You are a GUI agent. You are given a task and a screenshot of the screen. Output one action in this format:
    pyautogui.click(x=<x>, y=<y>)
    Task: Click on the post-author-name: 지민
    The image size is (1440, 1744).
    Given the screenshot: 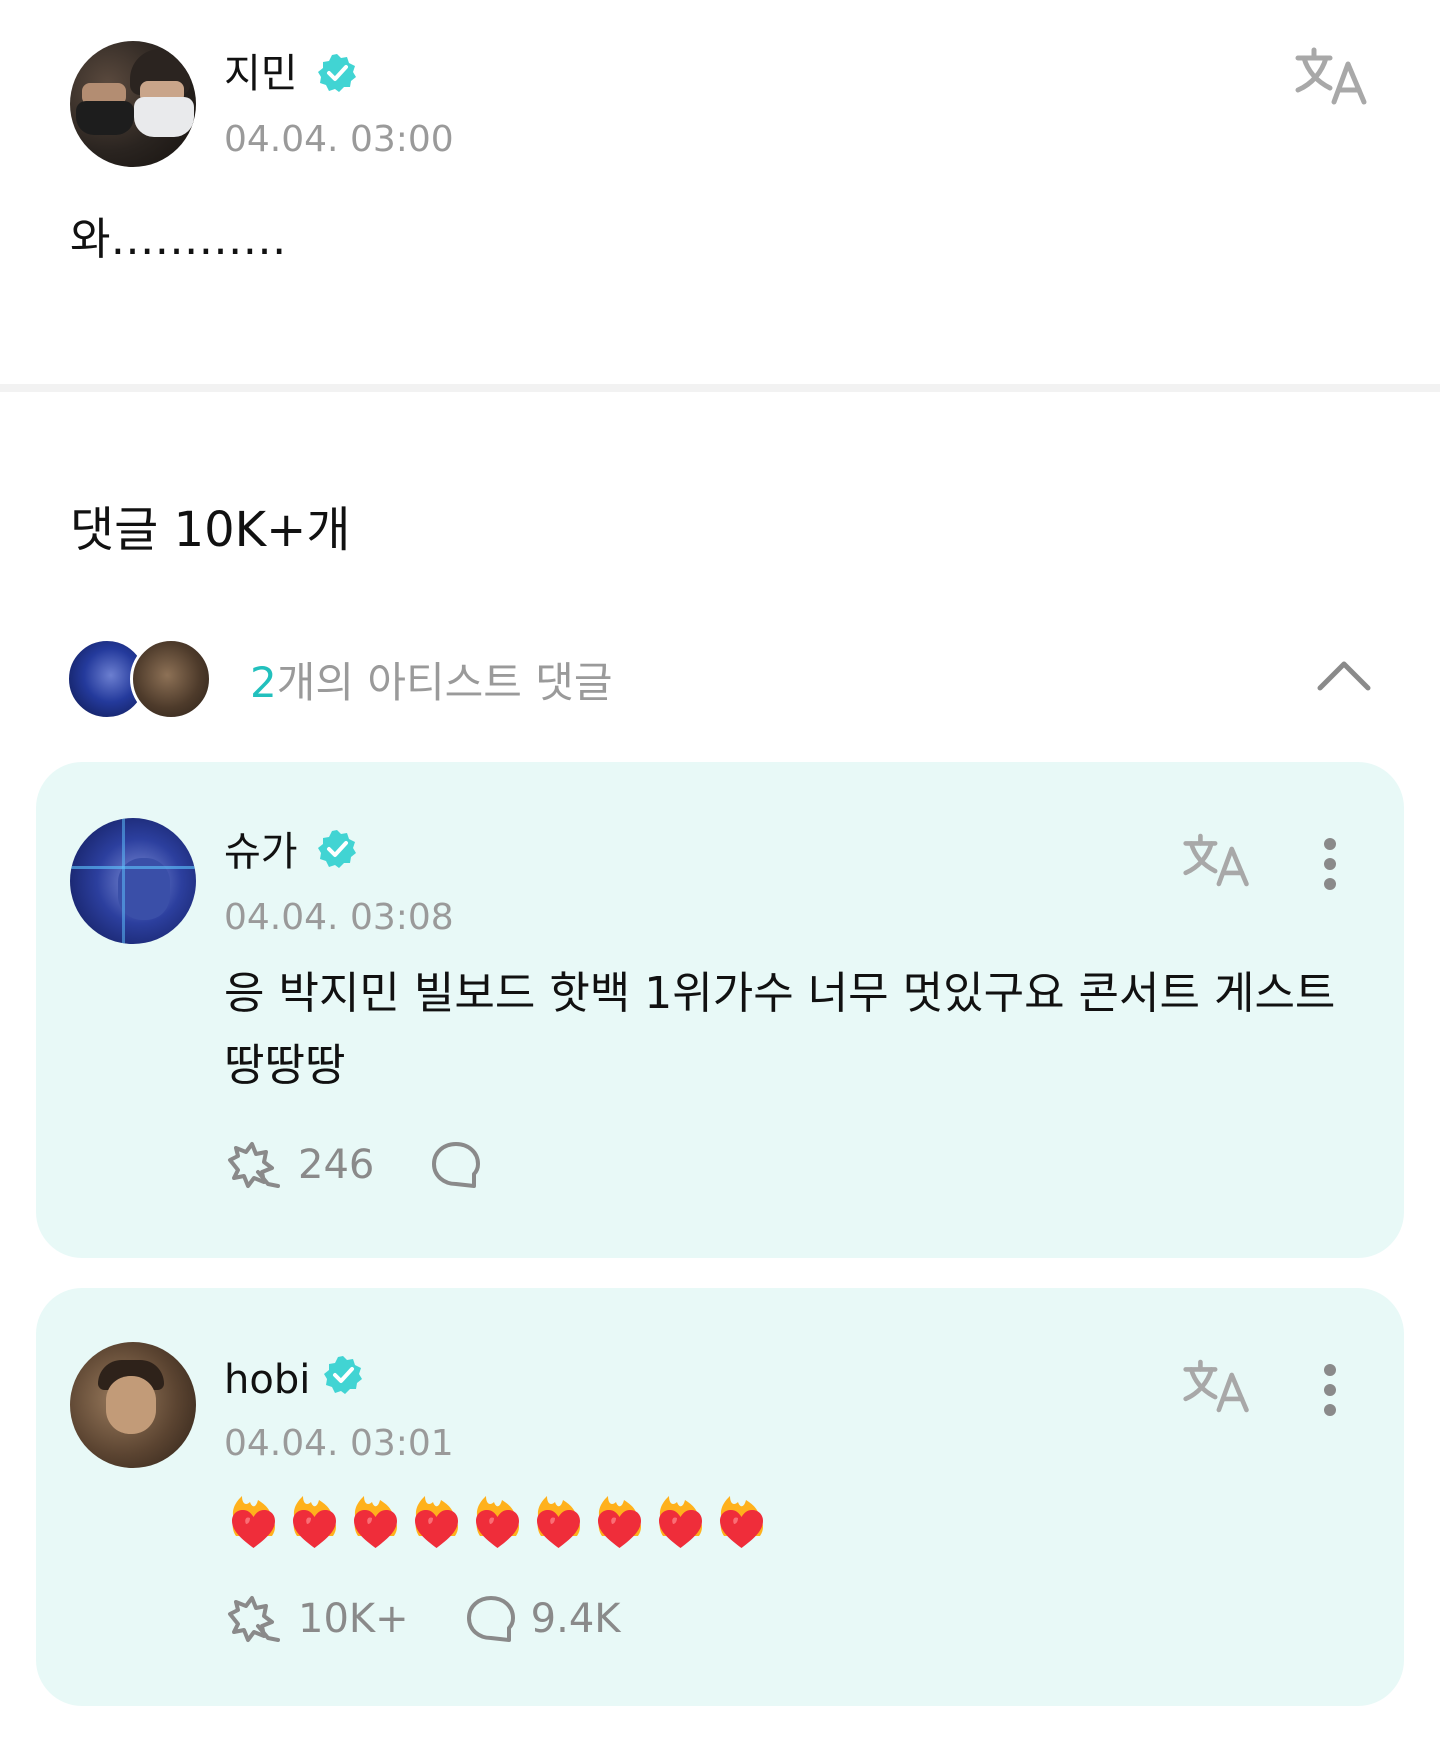 What is the action you would take?
    pyautogui.click(x=261, y=74)
    